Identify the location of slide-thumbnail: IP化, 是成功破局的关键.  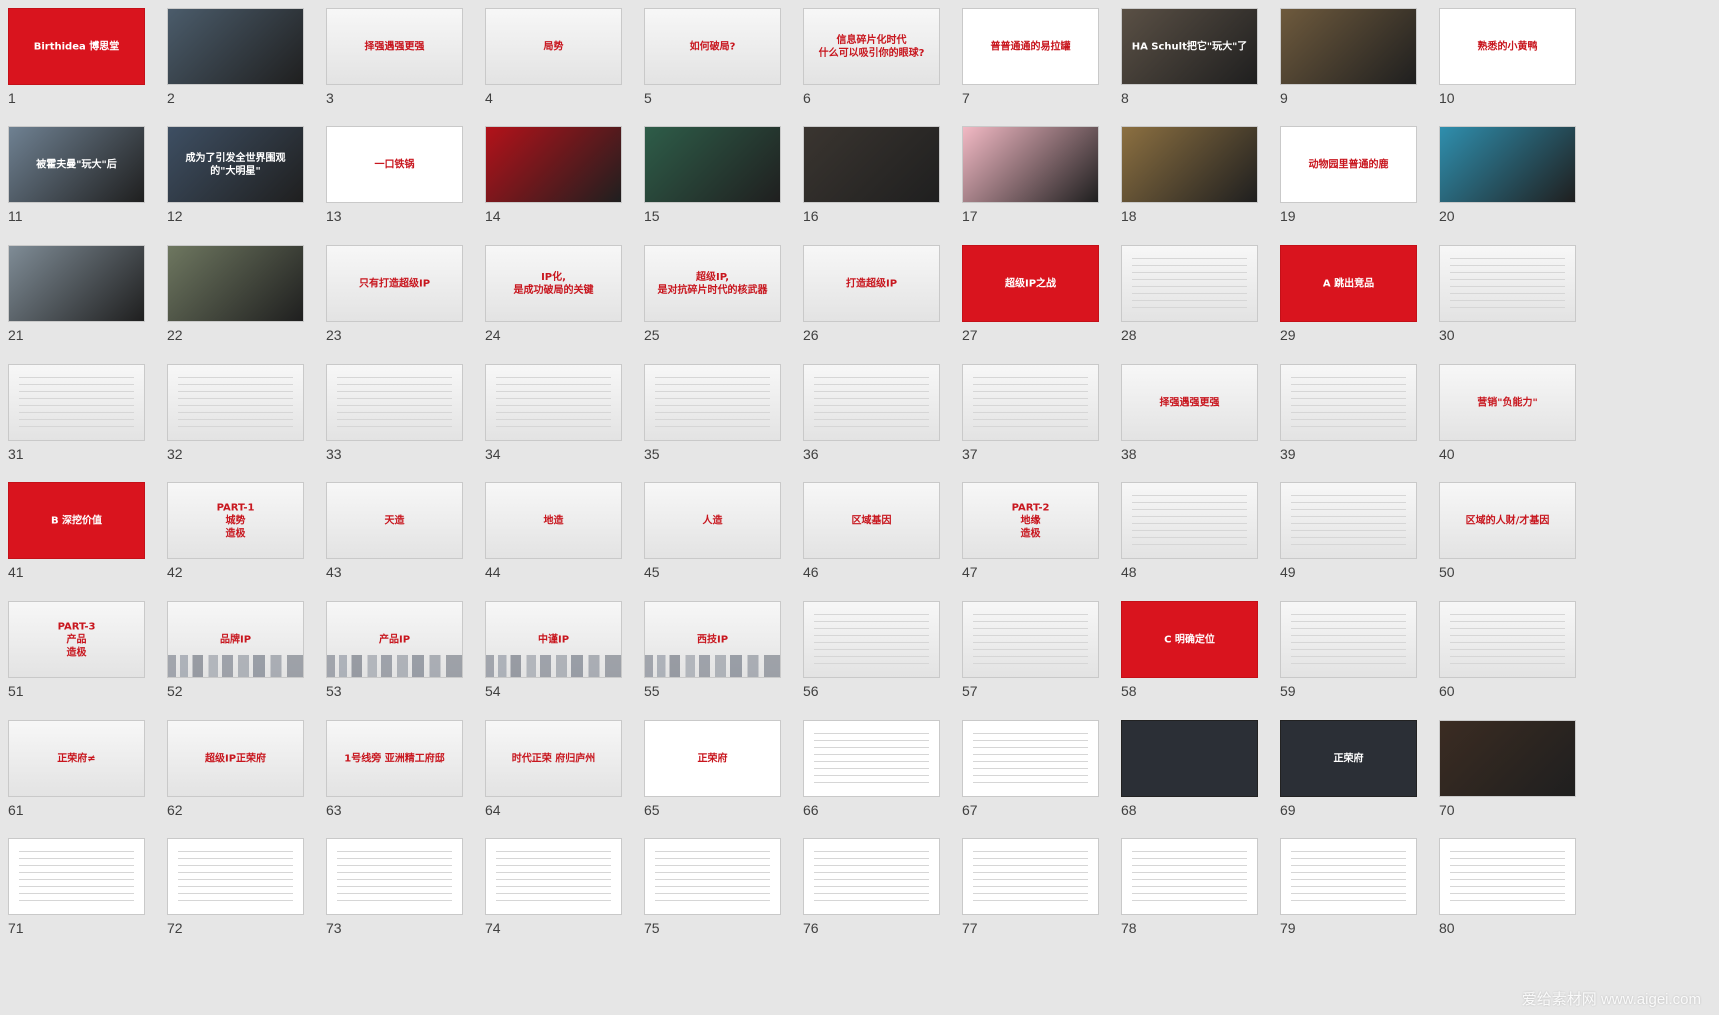
(553, 283).